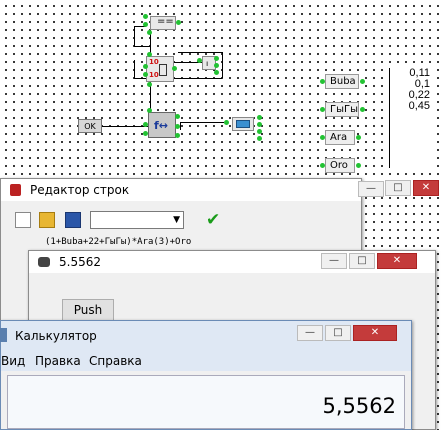 This screenshot has width=443, height=430. I want to click on result-title: 5.5562, so click(80, 262).